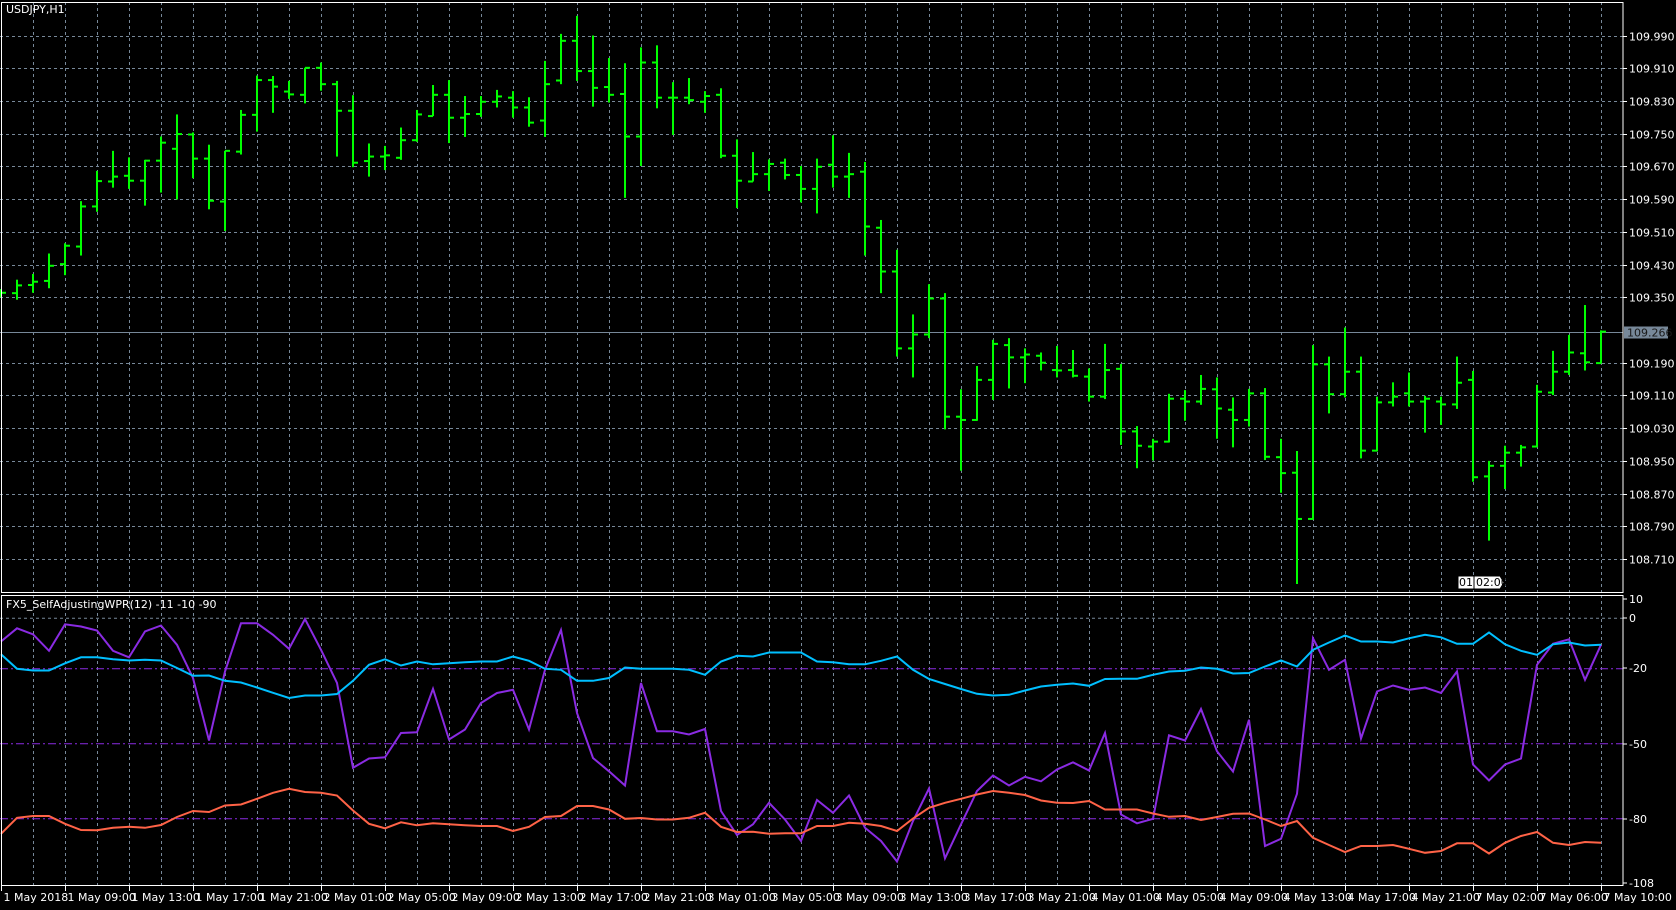 This screenshot has width=1676, height=910. What do you see at coordinates (1574, 897) in the screenshot?
I see `time-tick-label: 7 May 06:00` at bounding box center [1574, 897].